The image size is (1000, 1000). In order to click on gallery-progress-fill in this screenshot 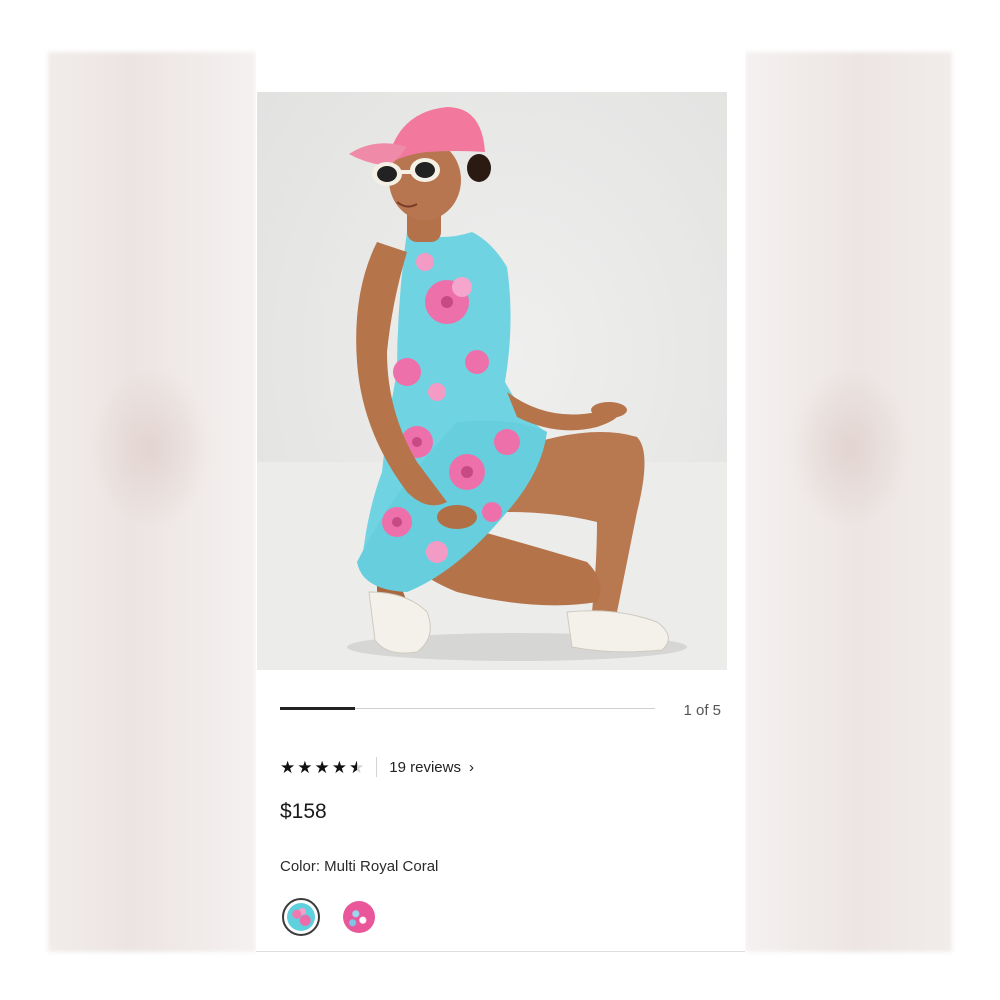, I will do `click(317, 708)`.